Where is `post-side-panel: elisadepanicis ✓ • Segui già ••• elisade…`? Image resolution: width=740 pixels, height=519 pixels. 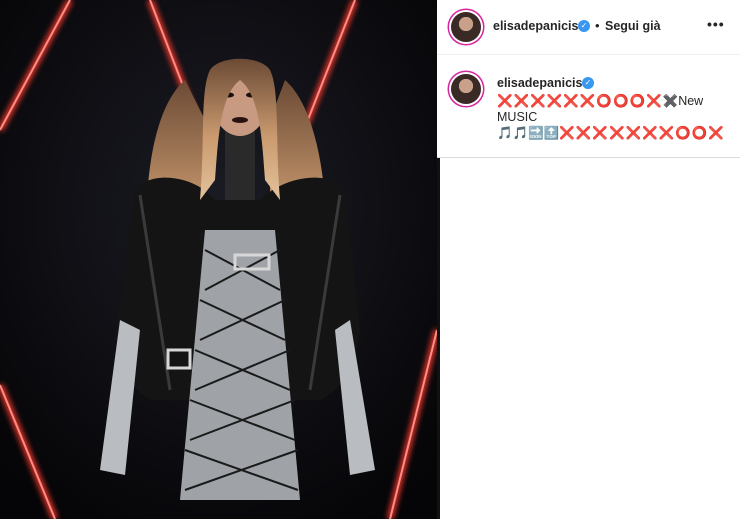
post-side-panel: elisadepanicis ✓ • Segui già ••• elisade… is located at coordinates (588, 79).